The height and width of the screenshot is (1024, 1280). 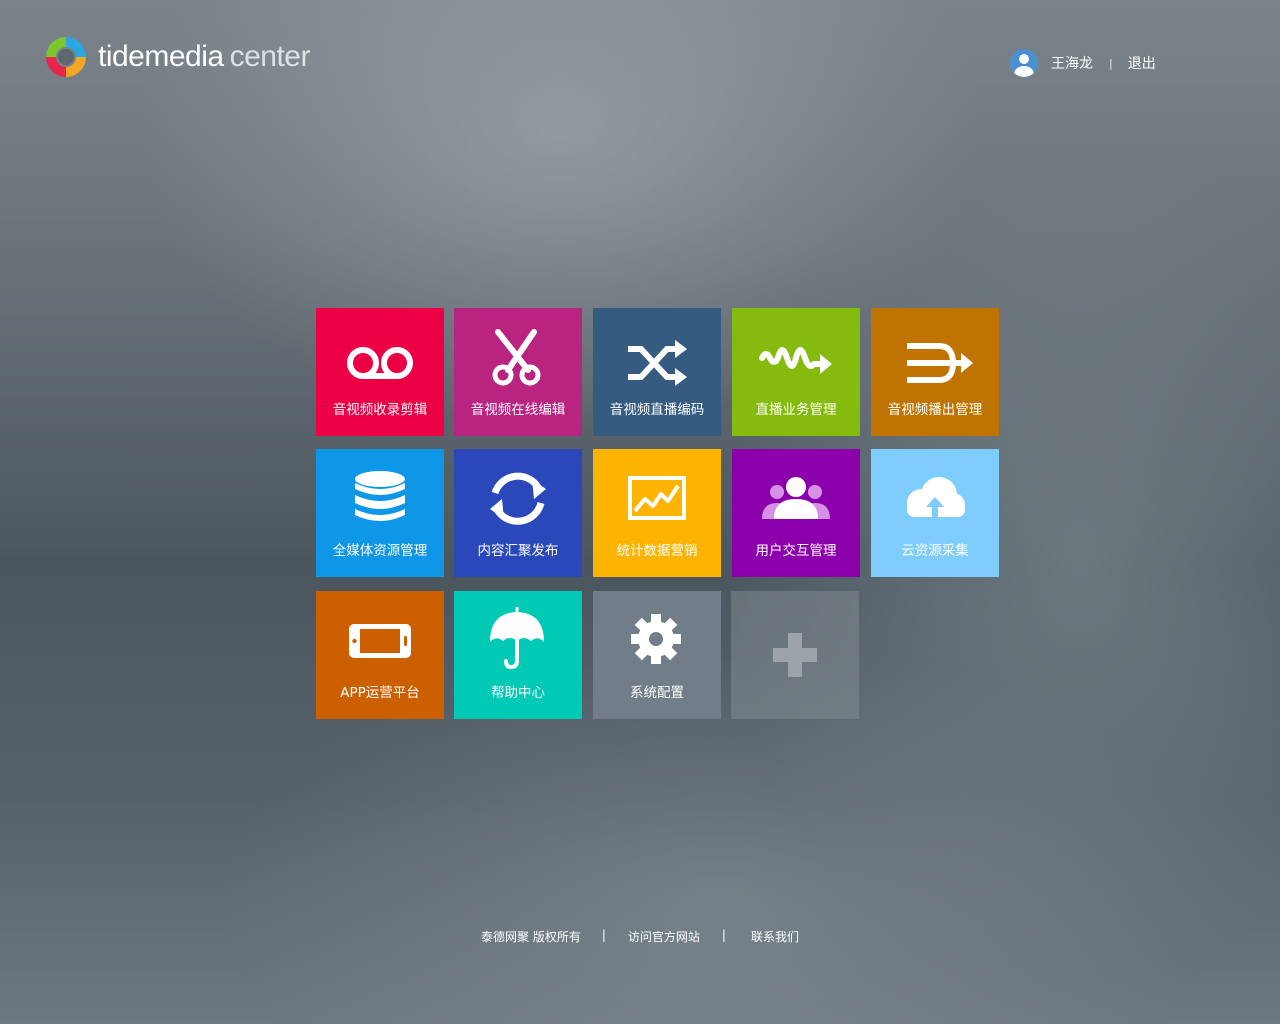 I want to click on tile-help-center: 帮助中心, so click(x=518, y=655).